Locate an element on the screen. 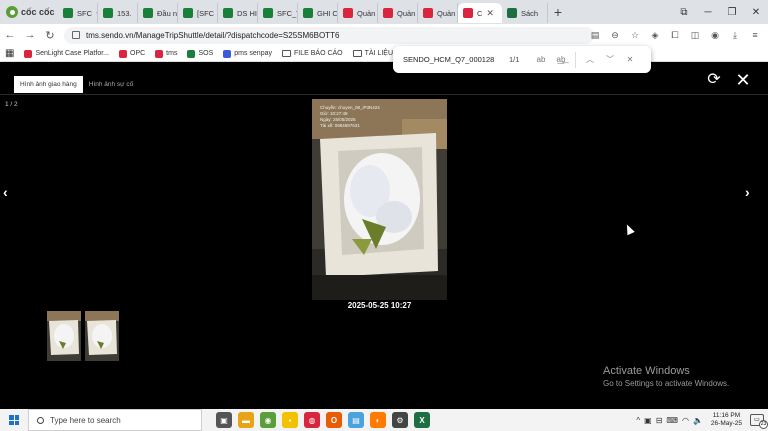 The width and height of the screenshot is (768, 431). sticky-notes-icon: ▪ is located at coordinates (290, 420).